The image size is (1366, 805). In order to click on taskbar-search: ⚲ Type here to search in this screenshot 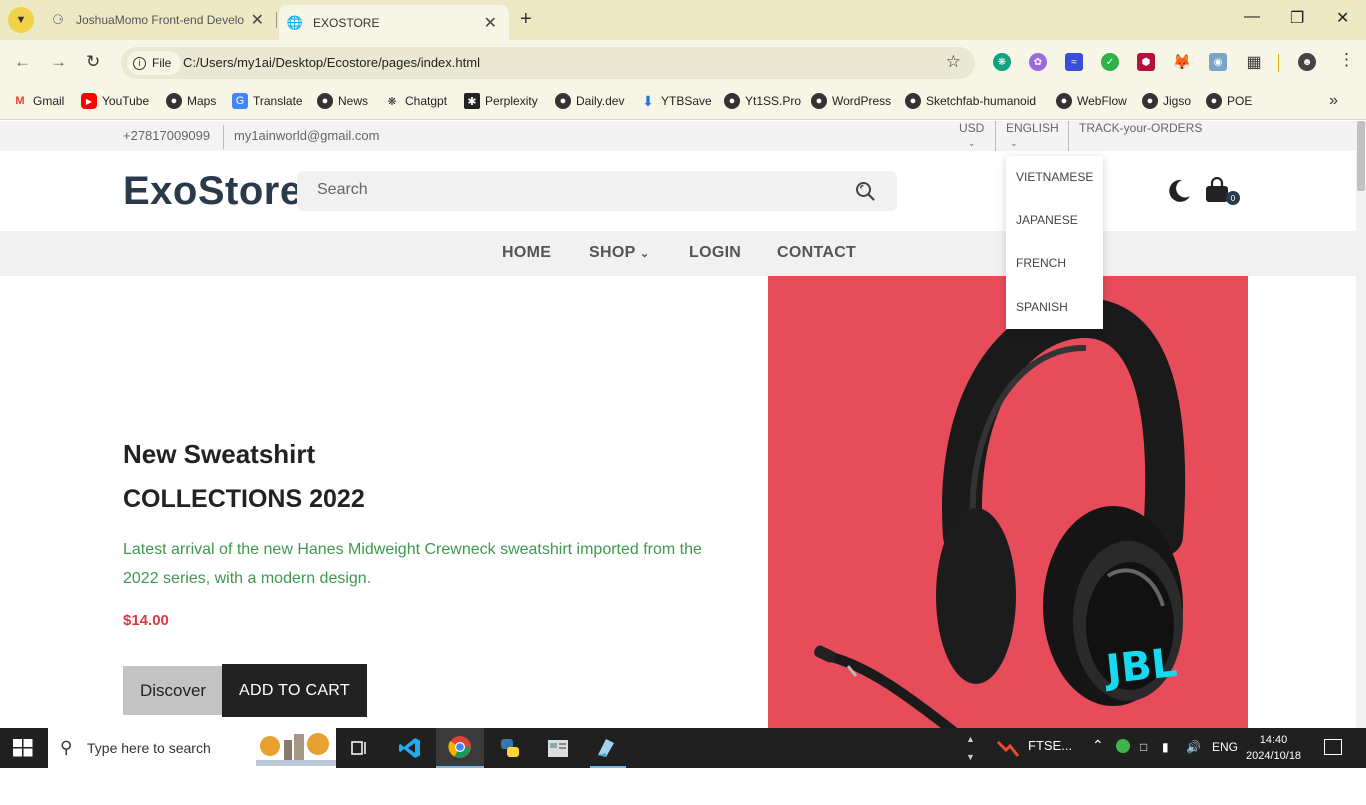, I will do `click(192, 748)`.